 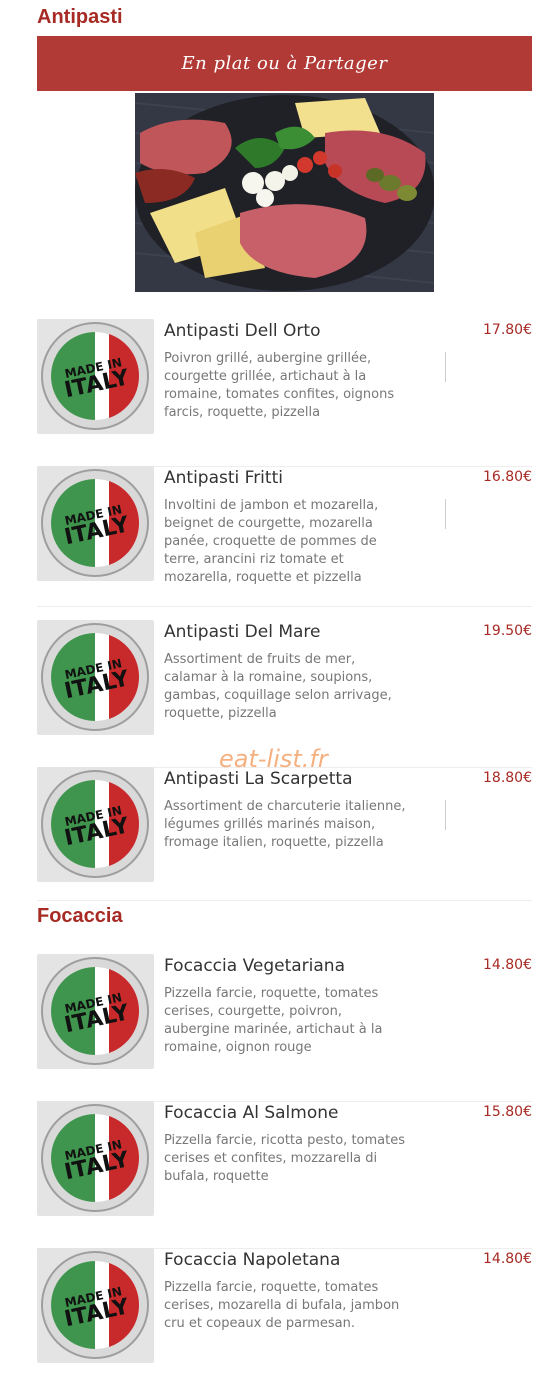 I want to click on item-name: Focaccia Napoletana, so click(x=252, y=1260).